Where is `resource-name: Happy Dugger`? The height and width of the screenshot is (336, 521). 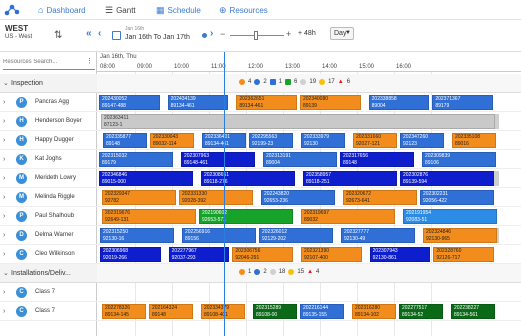 resource-name: Happy Dugger is located at coordinates (54, 140).